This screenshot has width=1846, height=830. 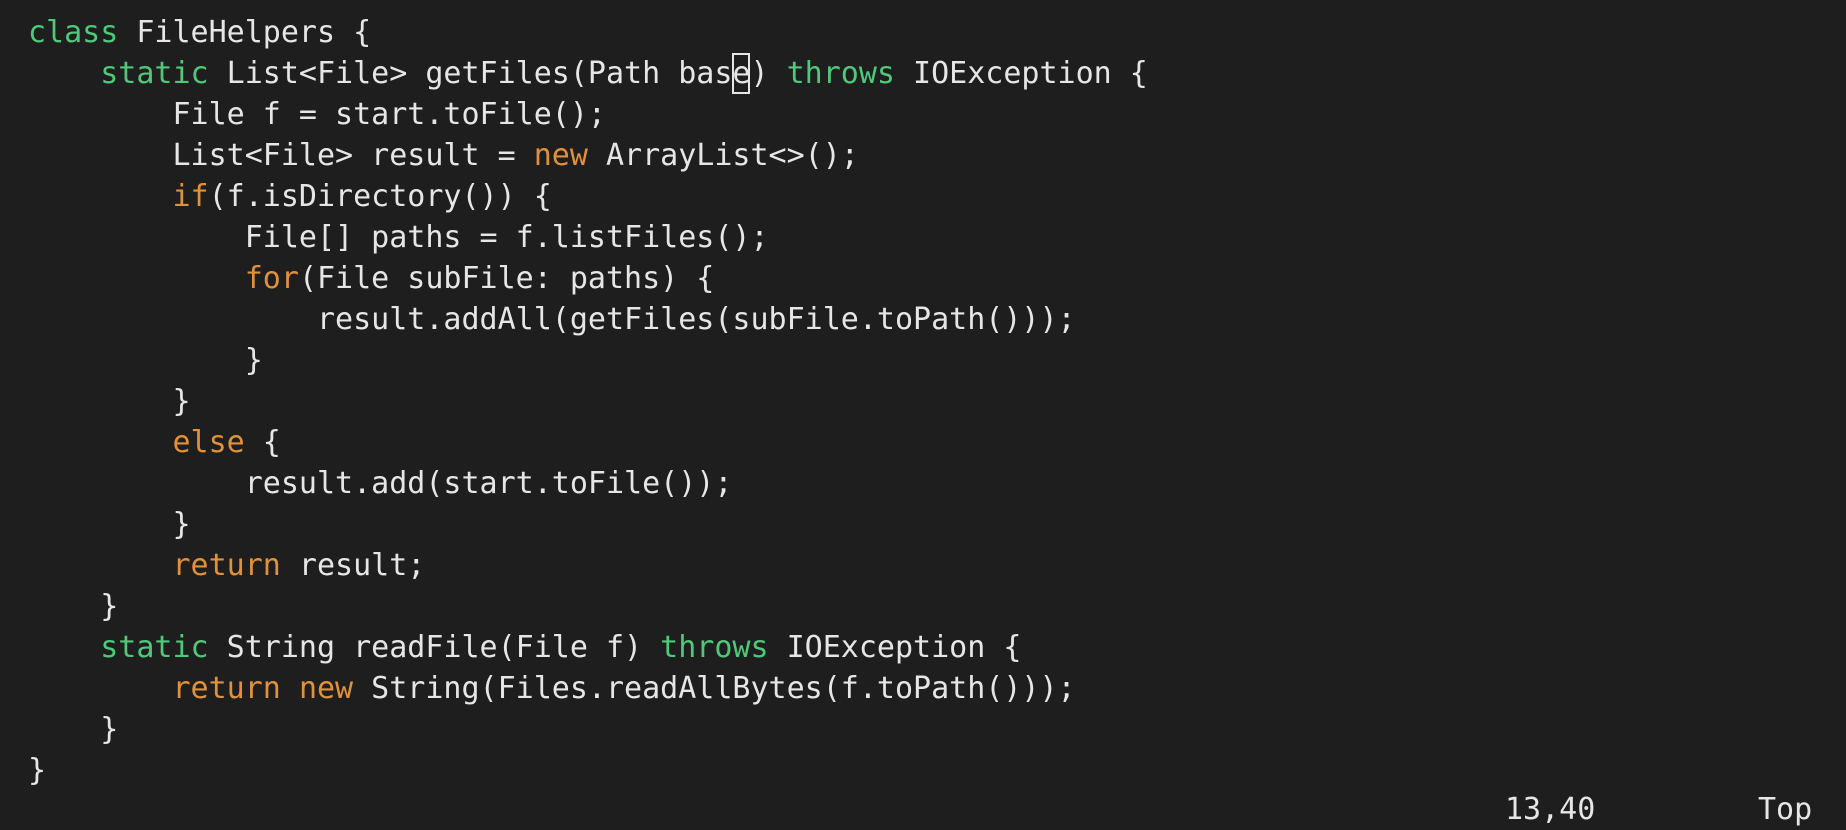 I want to click on code-token: ), so click(x=768, y=73).